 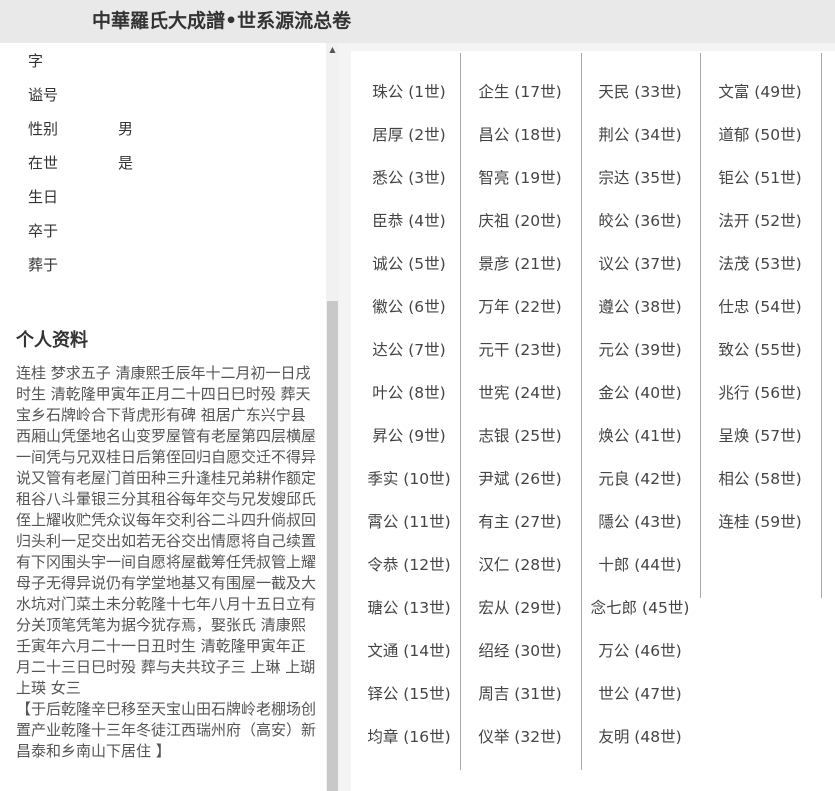 What do you see at coordinates (640, 479) in the screenshot?
I see `generation-link: 元良 (42世)` at bounding box center [640, 479].